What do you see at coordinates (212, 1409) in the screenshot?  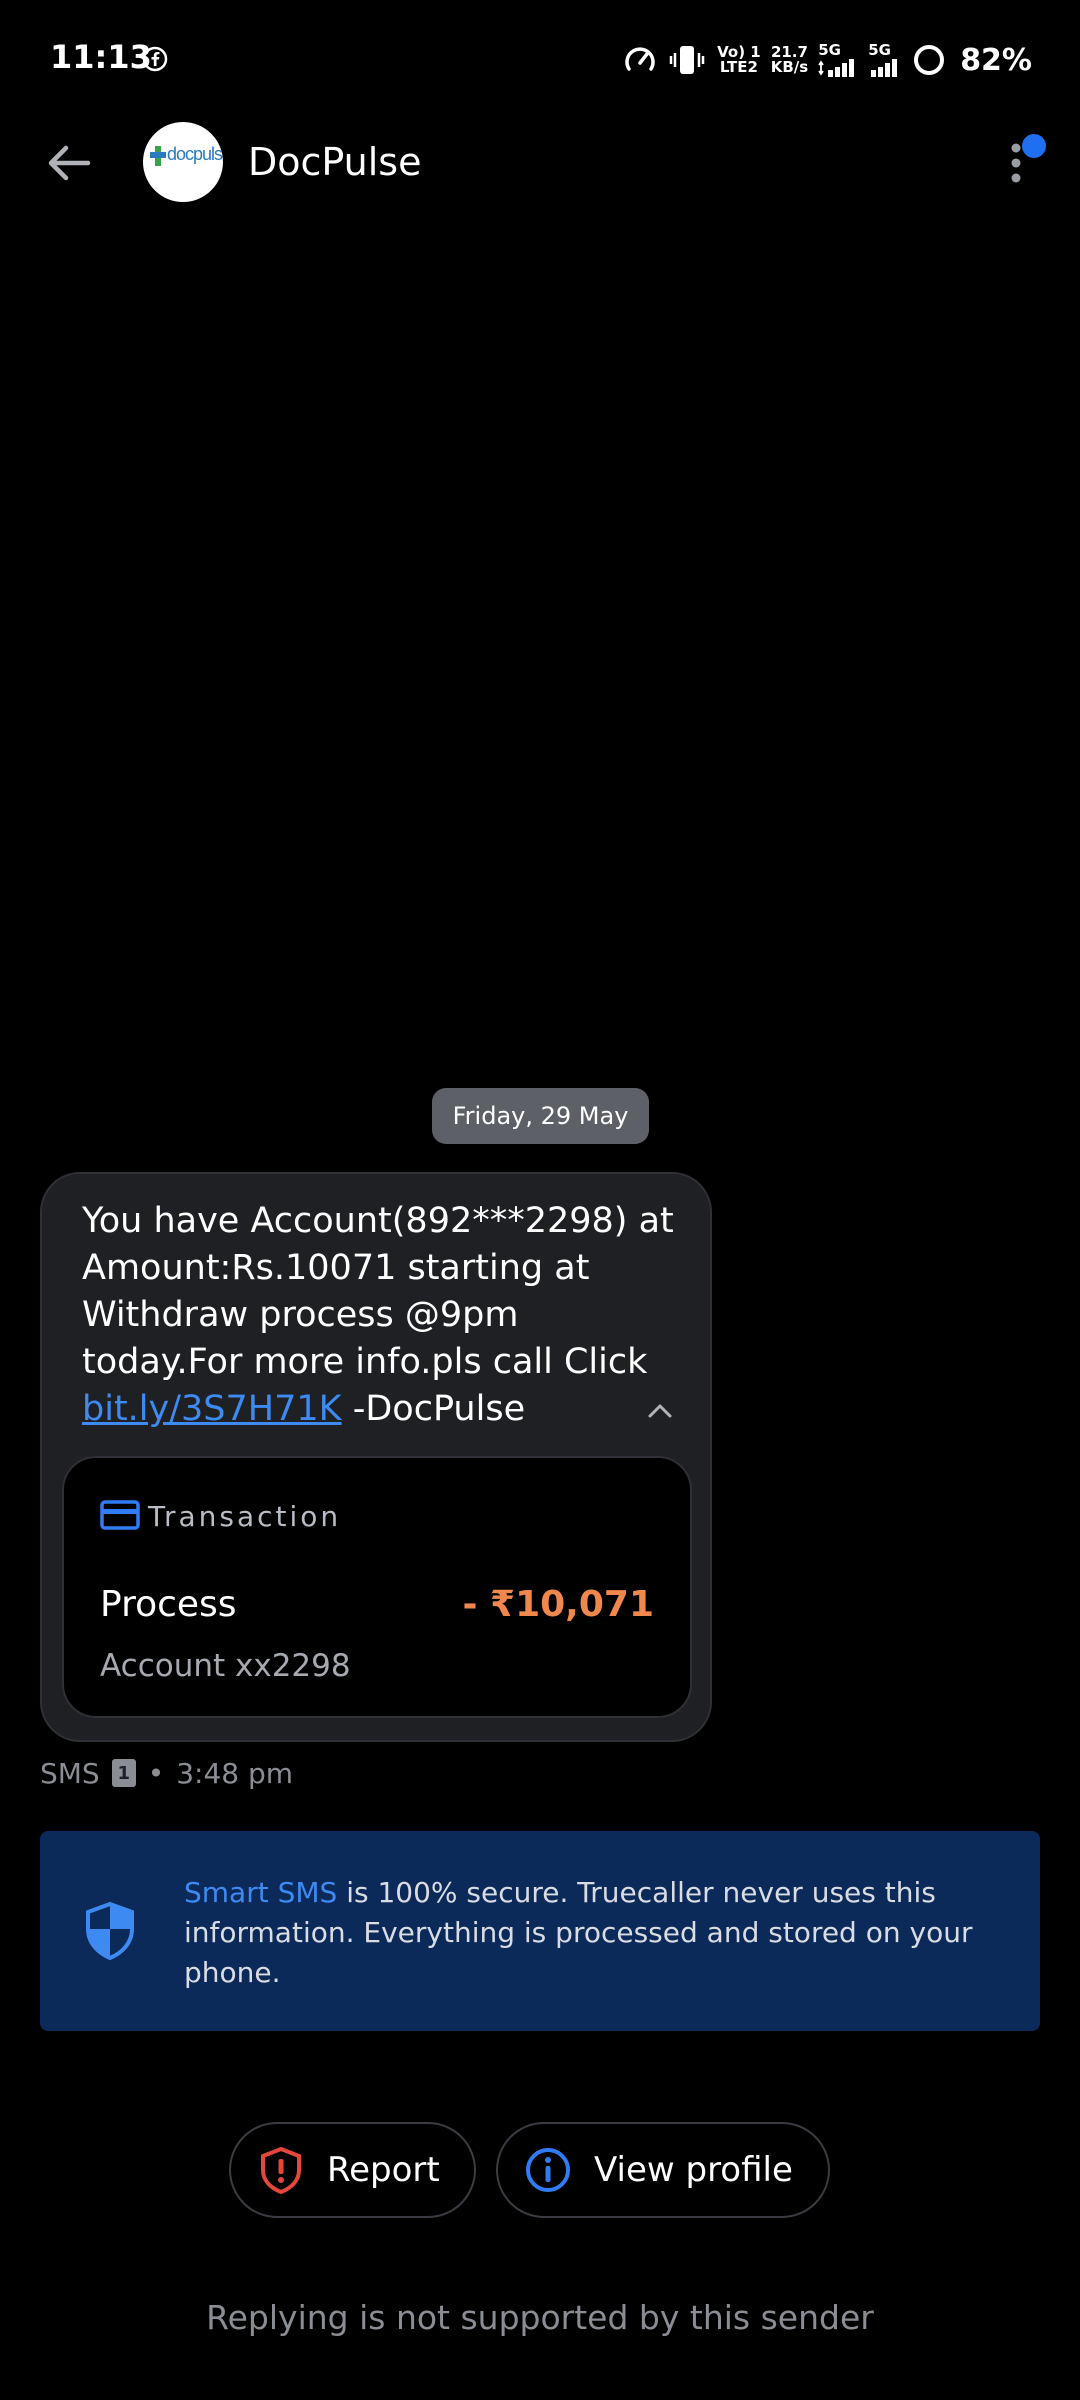 I see `message-link: bit.ly/3S7H71K` at bounding box center [212, 1409].